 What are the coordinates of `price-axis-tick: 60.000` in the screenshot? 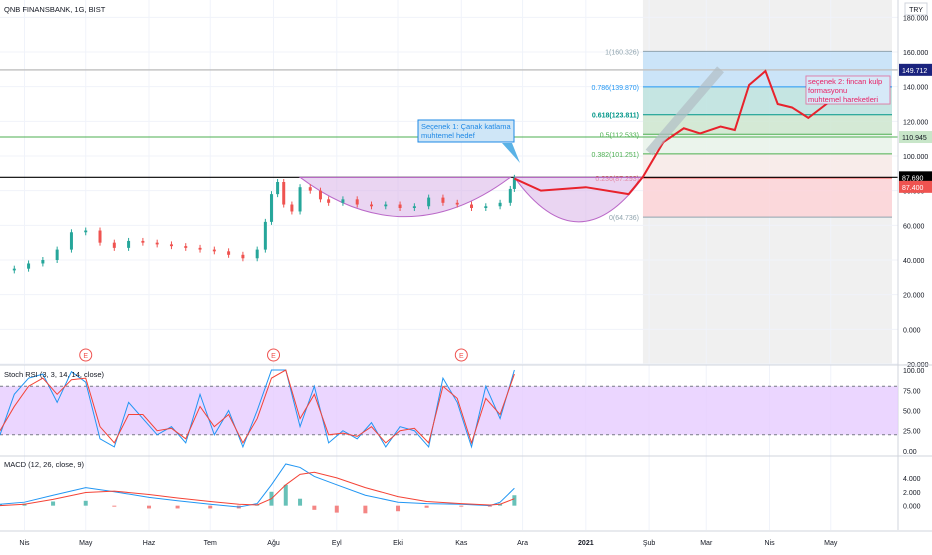 It's located at (914, 226).